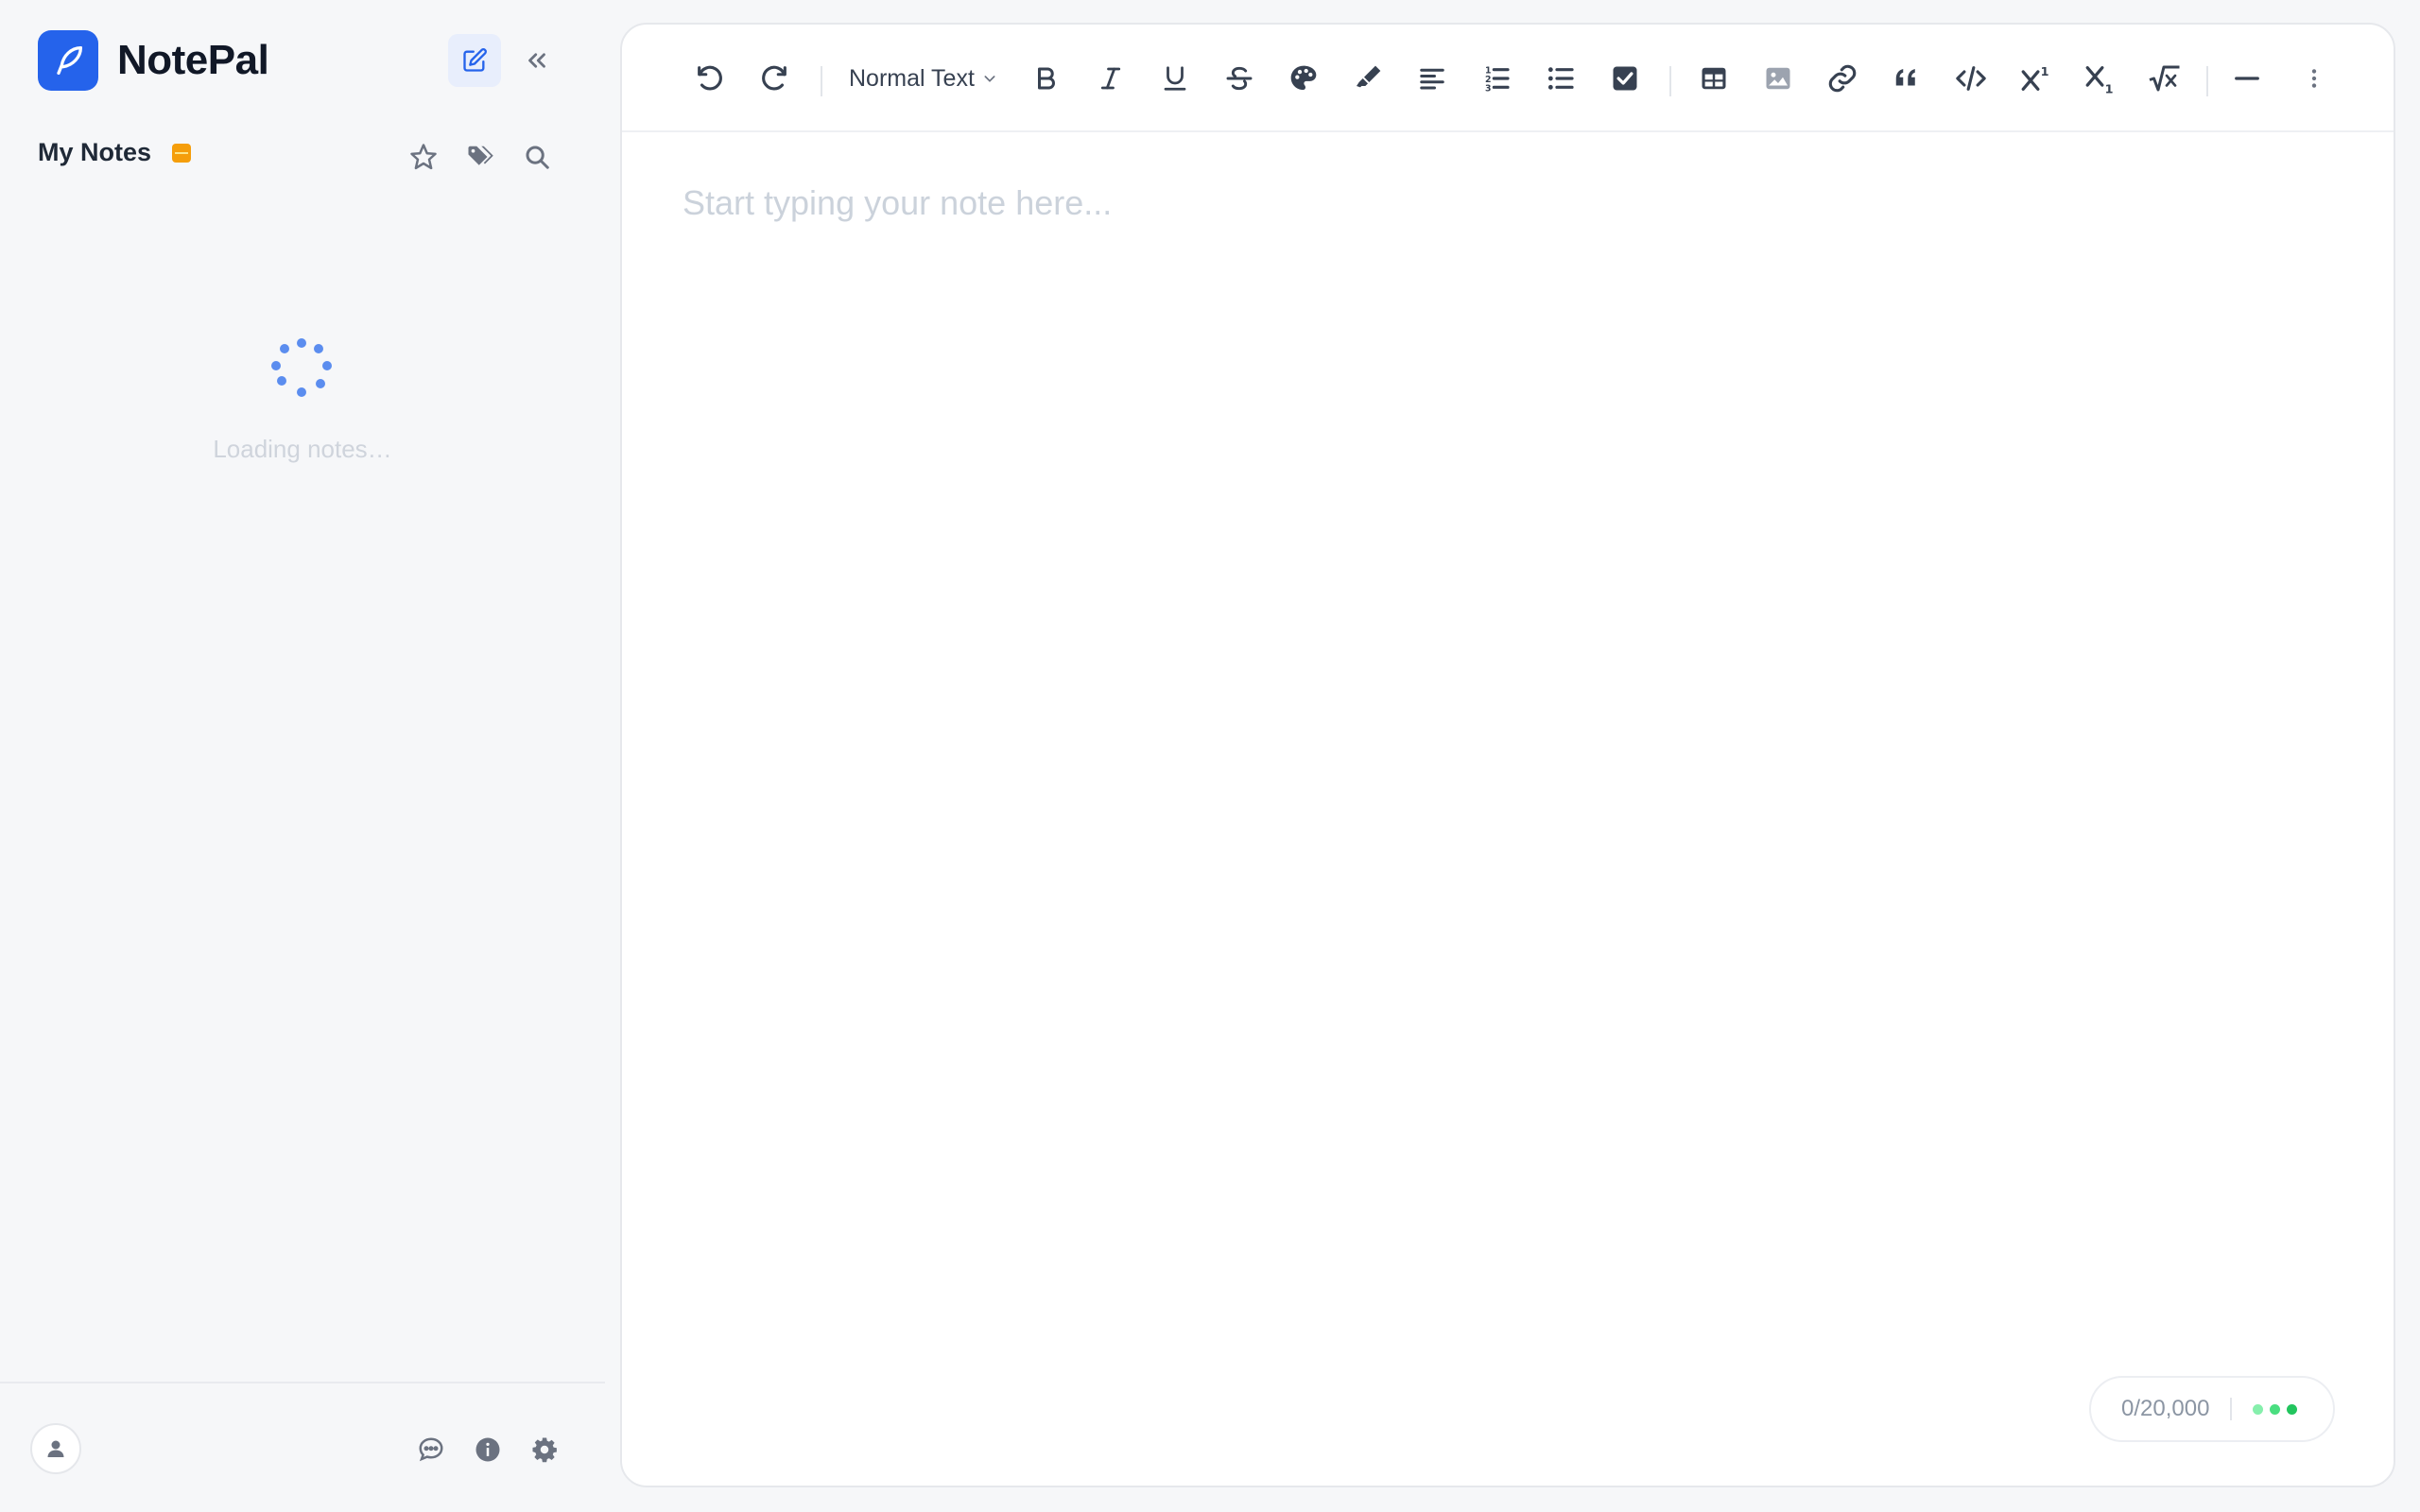 The height and width of the screenshot is (1512, 2420). I want to click on notes-section-header: My Notes, so click(115, 152).